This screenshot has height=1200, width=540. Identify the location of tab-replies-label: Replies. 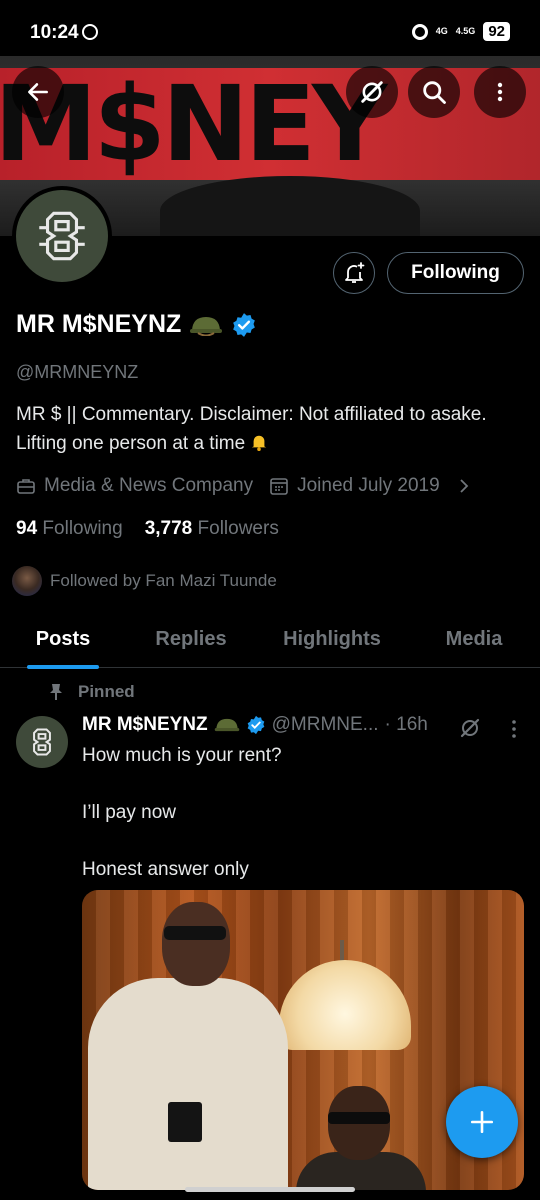
(191, 638).